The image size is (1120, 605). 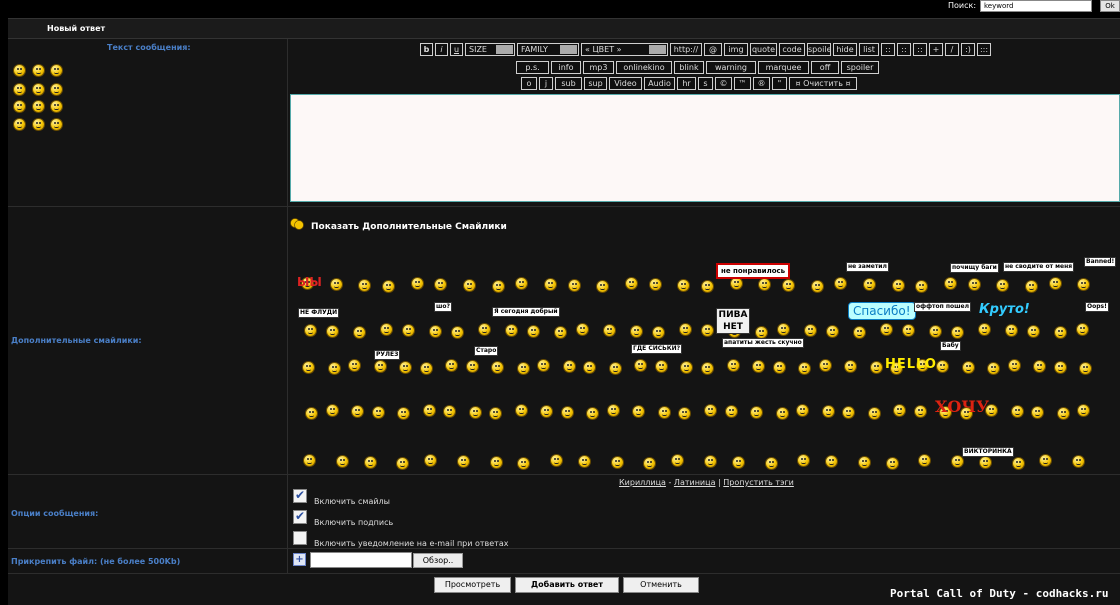 I want to click on toolbar-button: code, so click(x=792, y=49).